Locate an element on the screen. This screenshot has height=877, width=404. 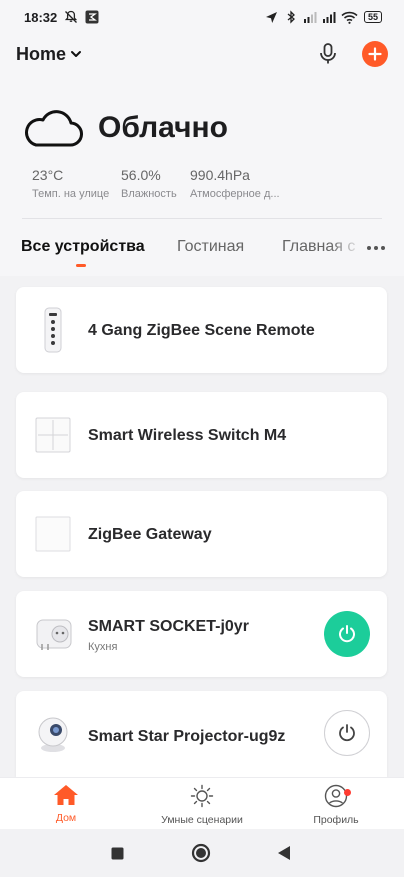
microphone-icon is located at coordinates (328, 53).